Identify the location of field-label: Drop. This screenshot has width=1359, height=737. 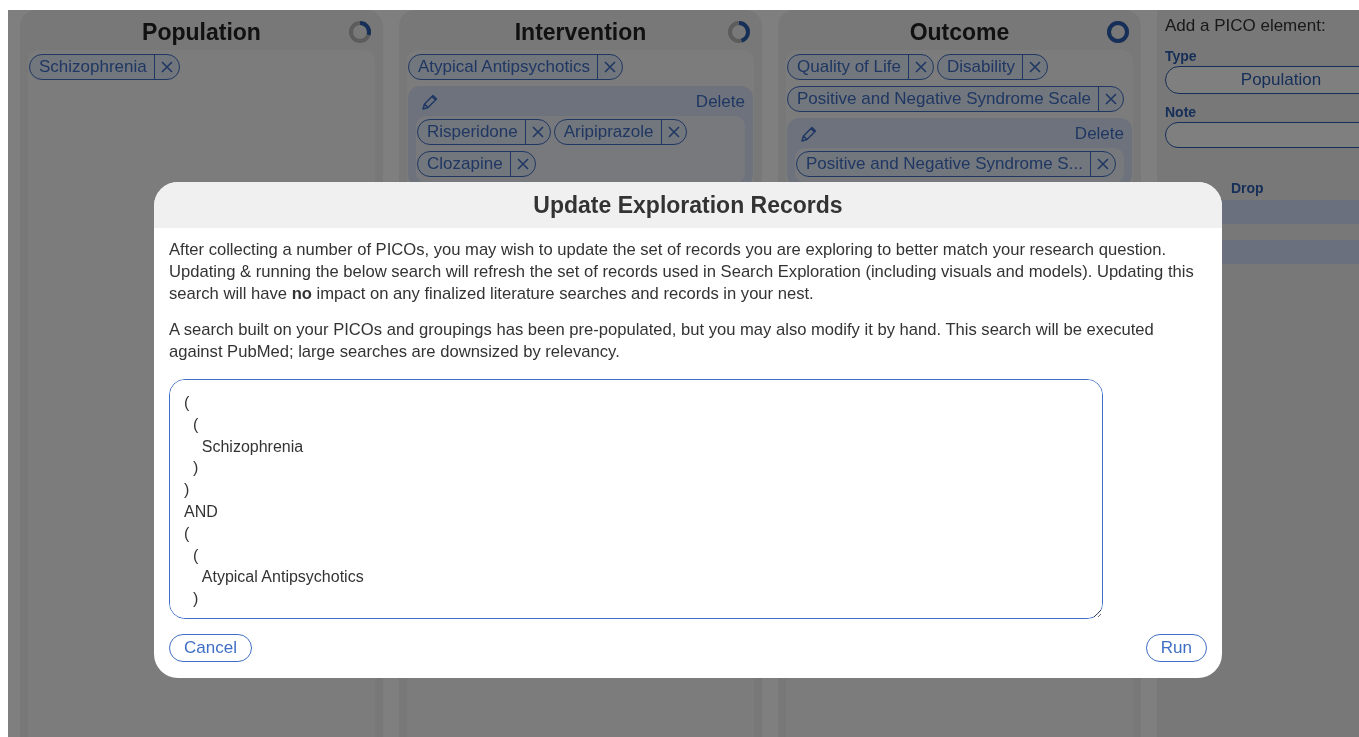
(1248, 188).